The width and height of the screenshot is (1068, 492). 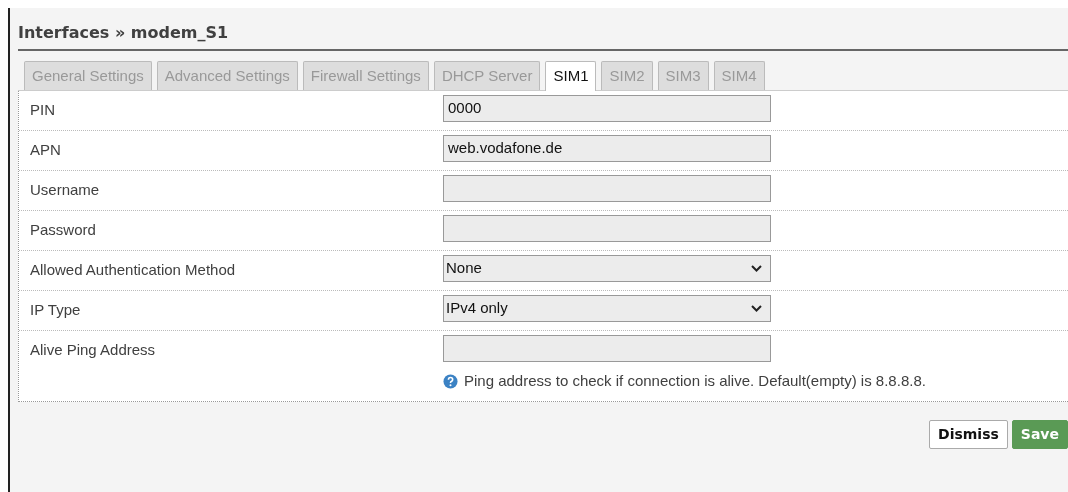 What do you see at coordinates (365, 75) in the screenshot?
I see `tab: Firewall Settings` at bounding box center [365, 75].